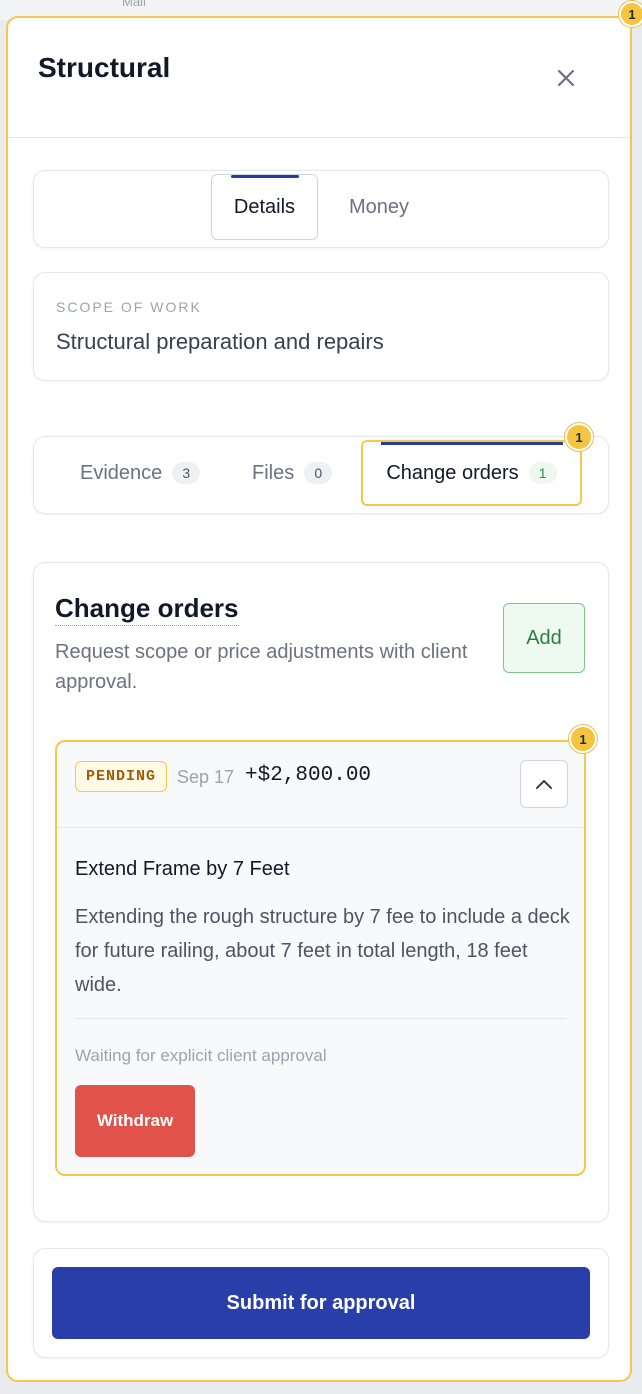 This screenshot has height=1394, width=642. What do you see at coordinates (321, 209) in the screenshot?
I see `details-money-tabs: Details Money` at bounding box center [321, 209].